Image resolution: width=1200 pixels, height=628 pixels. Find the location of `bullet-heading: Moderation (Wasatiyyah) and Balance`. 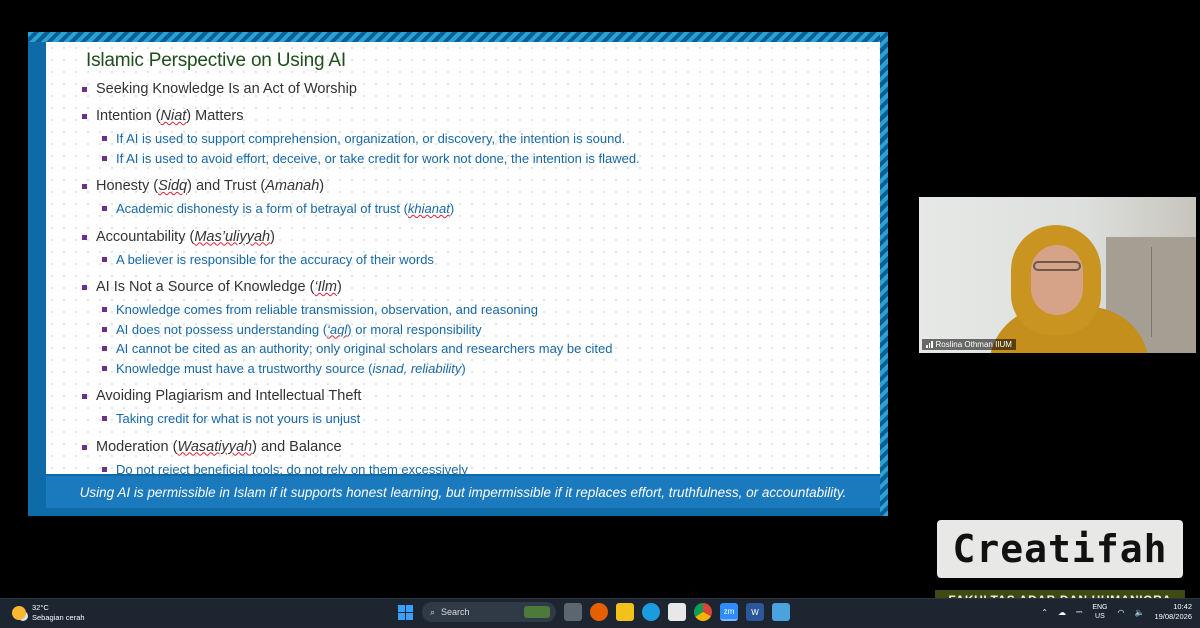

bullet-heading: Moderation (Wasatiyyah) and Balance is located at coordinates (472, 447).